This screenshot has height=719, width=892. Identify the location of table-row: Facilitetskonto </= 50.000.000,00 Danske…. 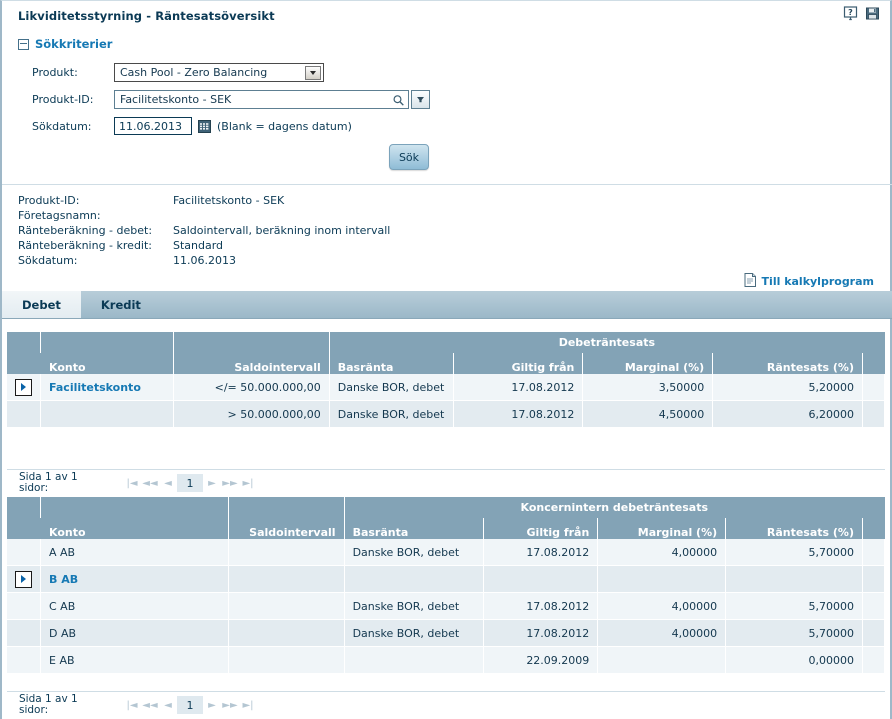
(446, 387).